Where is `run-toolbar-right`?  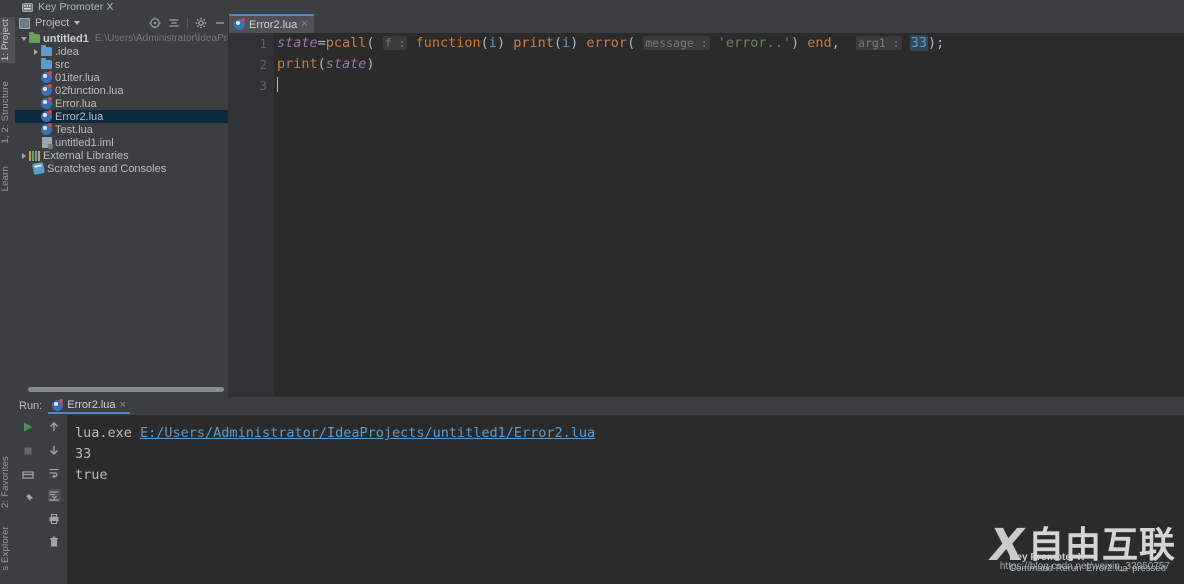
run-toolbar-right is located at coordinates (54, 499).